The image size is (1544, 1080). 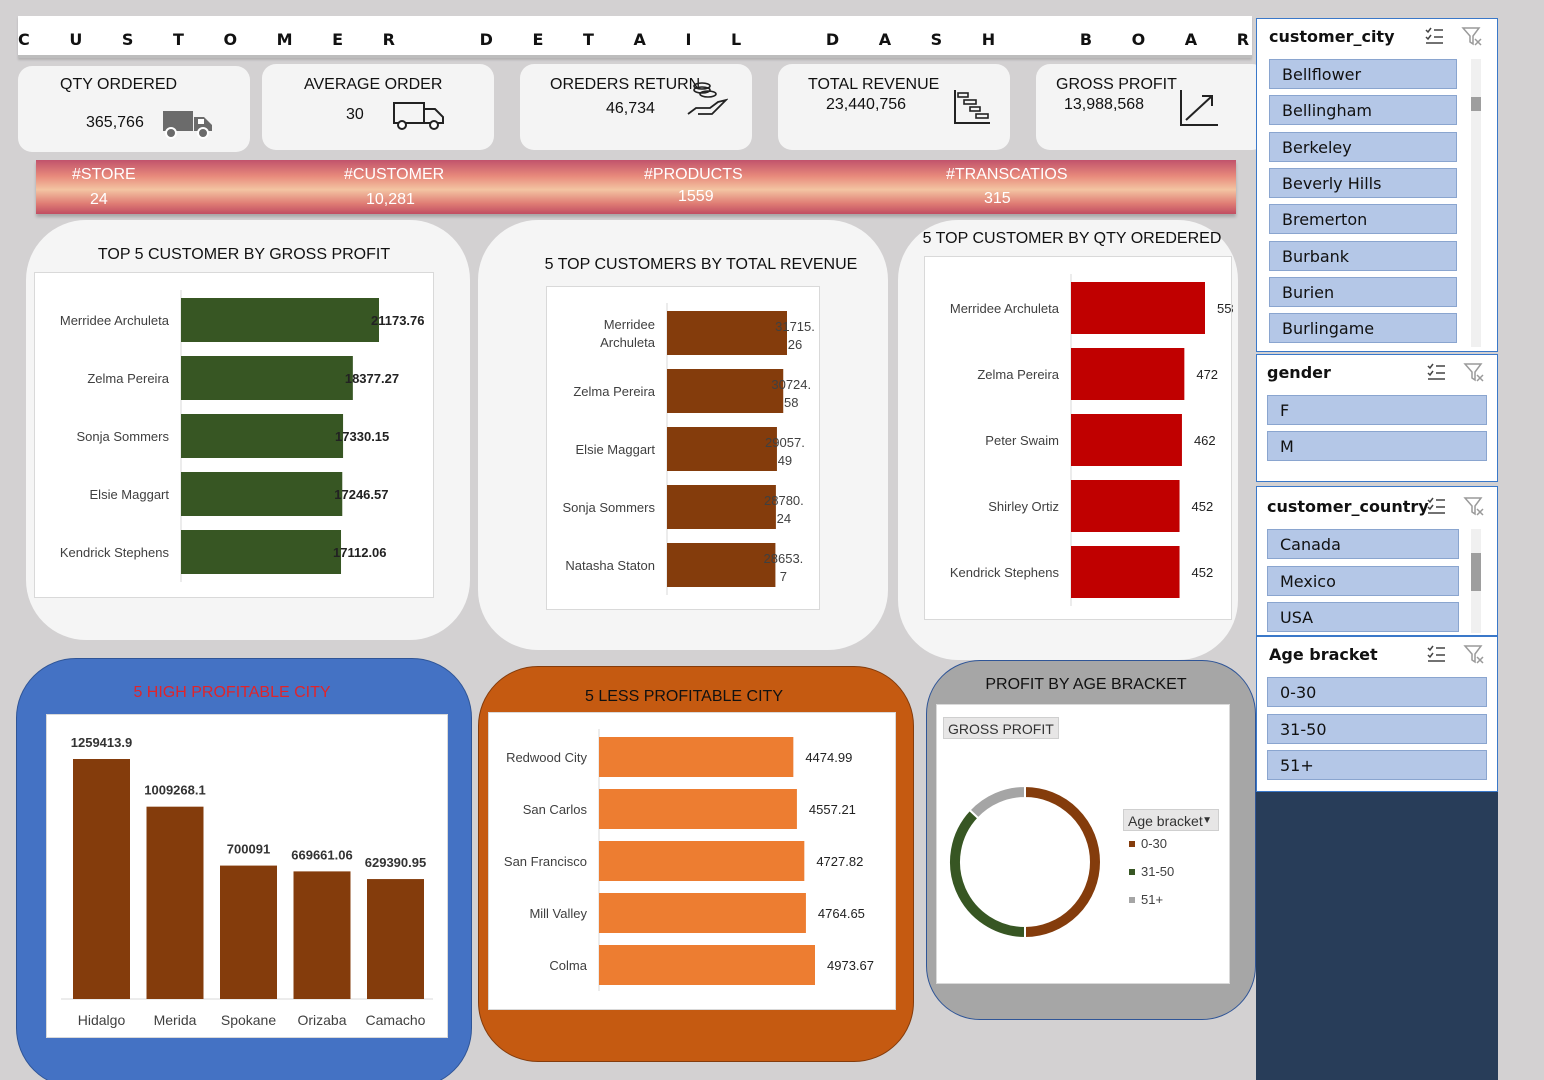 I want to click on kpi-value: 46,734, so click(x=630, y=108).